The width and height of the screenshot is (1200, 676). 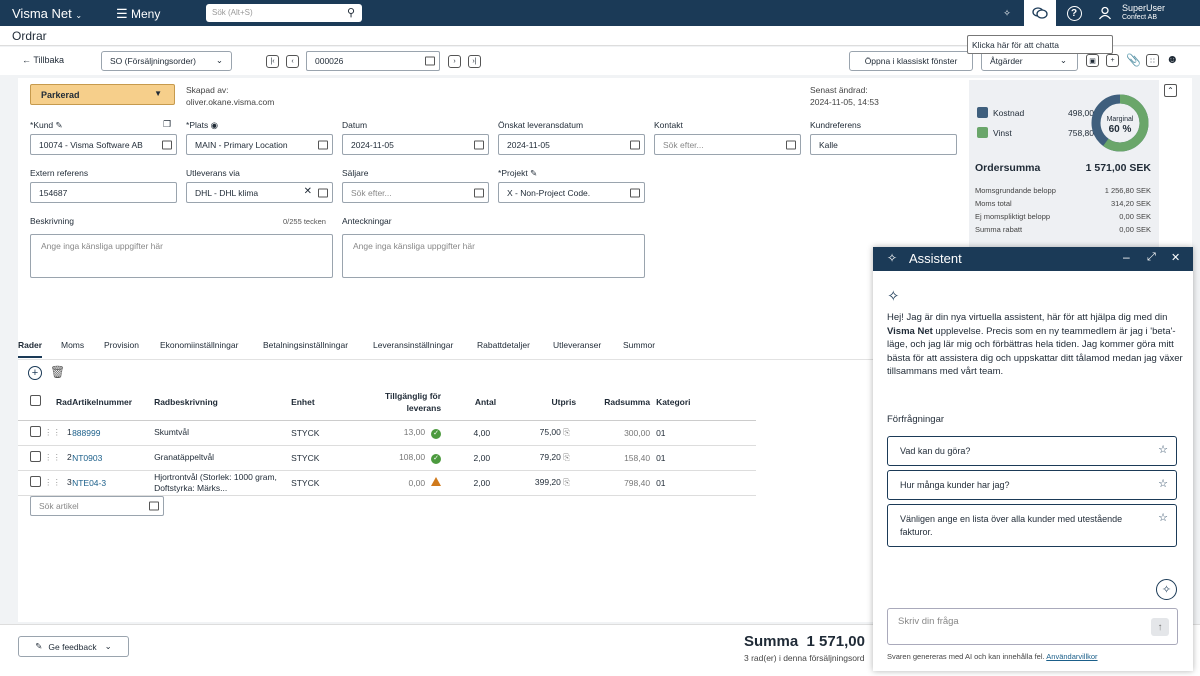 I want to click on add-icon: +, so click(x=1112, y=60).